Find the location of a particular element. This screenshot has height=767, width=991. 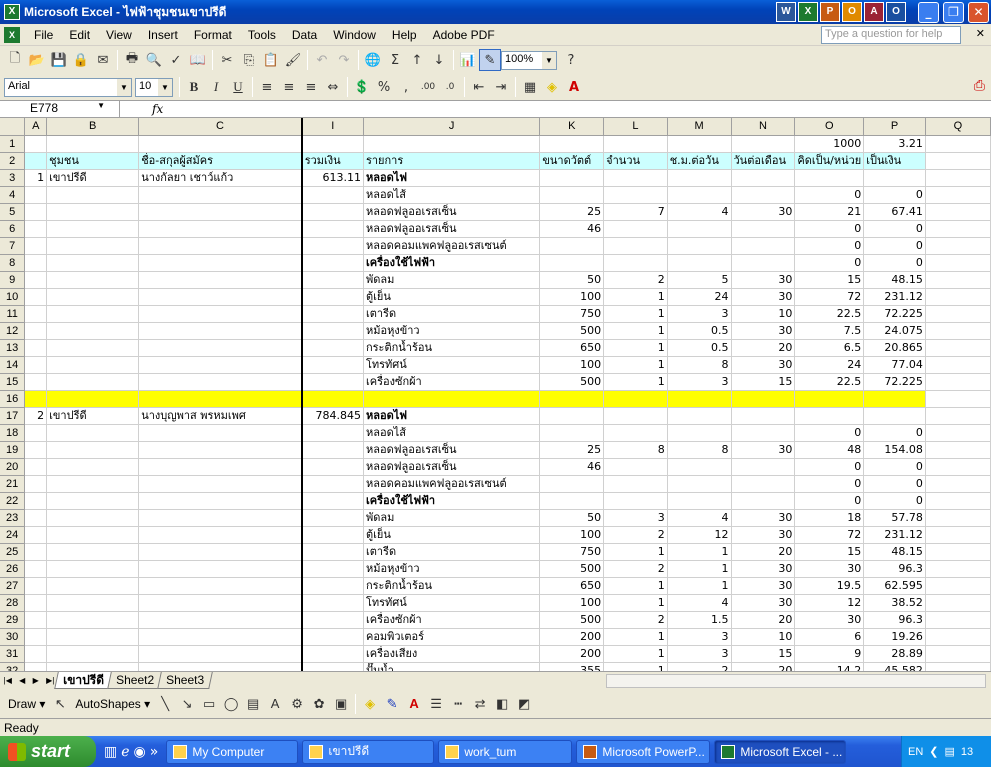

table-cell: 7 is located at coordinates (635, 212).